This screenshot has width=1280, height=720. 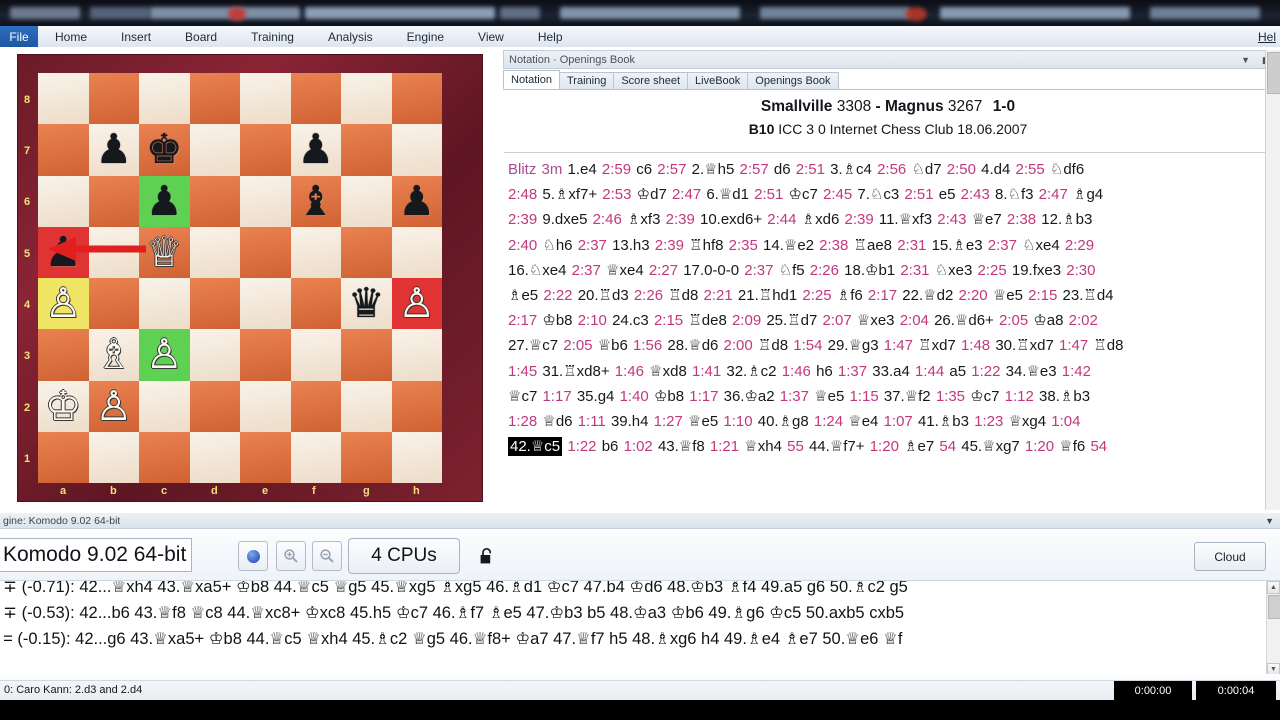 I want to click on move-token: 31.♖xd8+, so click(x=575, y=371).